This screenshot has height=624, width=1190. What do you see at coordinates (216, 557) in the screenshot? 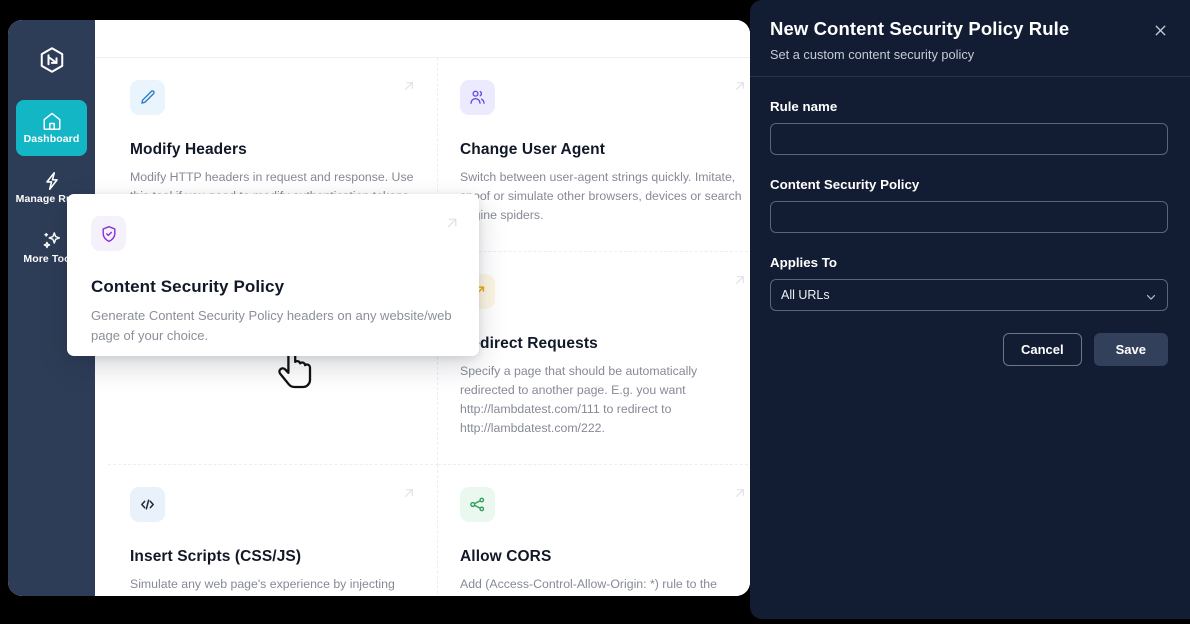
I see `card-title: Insert Scripts (CSS/JS)` at bounding box center [216, 557].